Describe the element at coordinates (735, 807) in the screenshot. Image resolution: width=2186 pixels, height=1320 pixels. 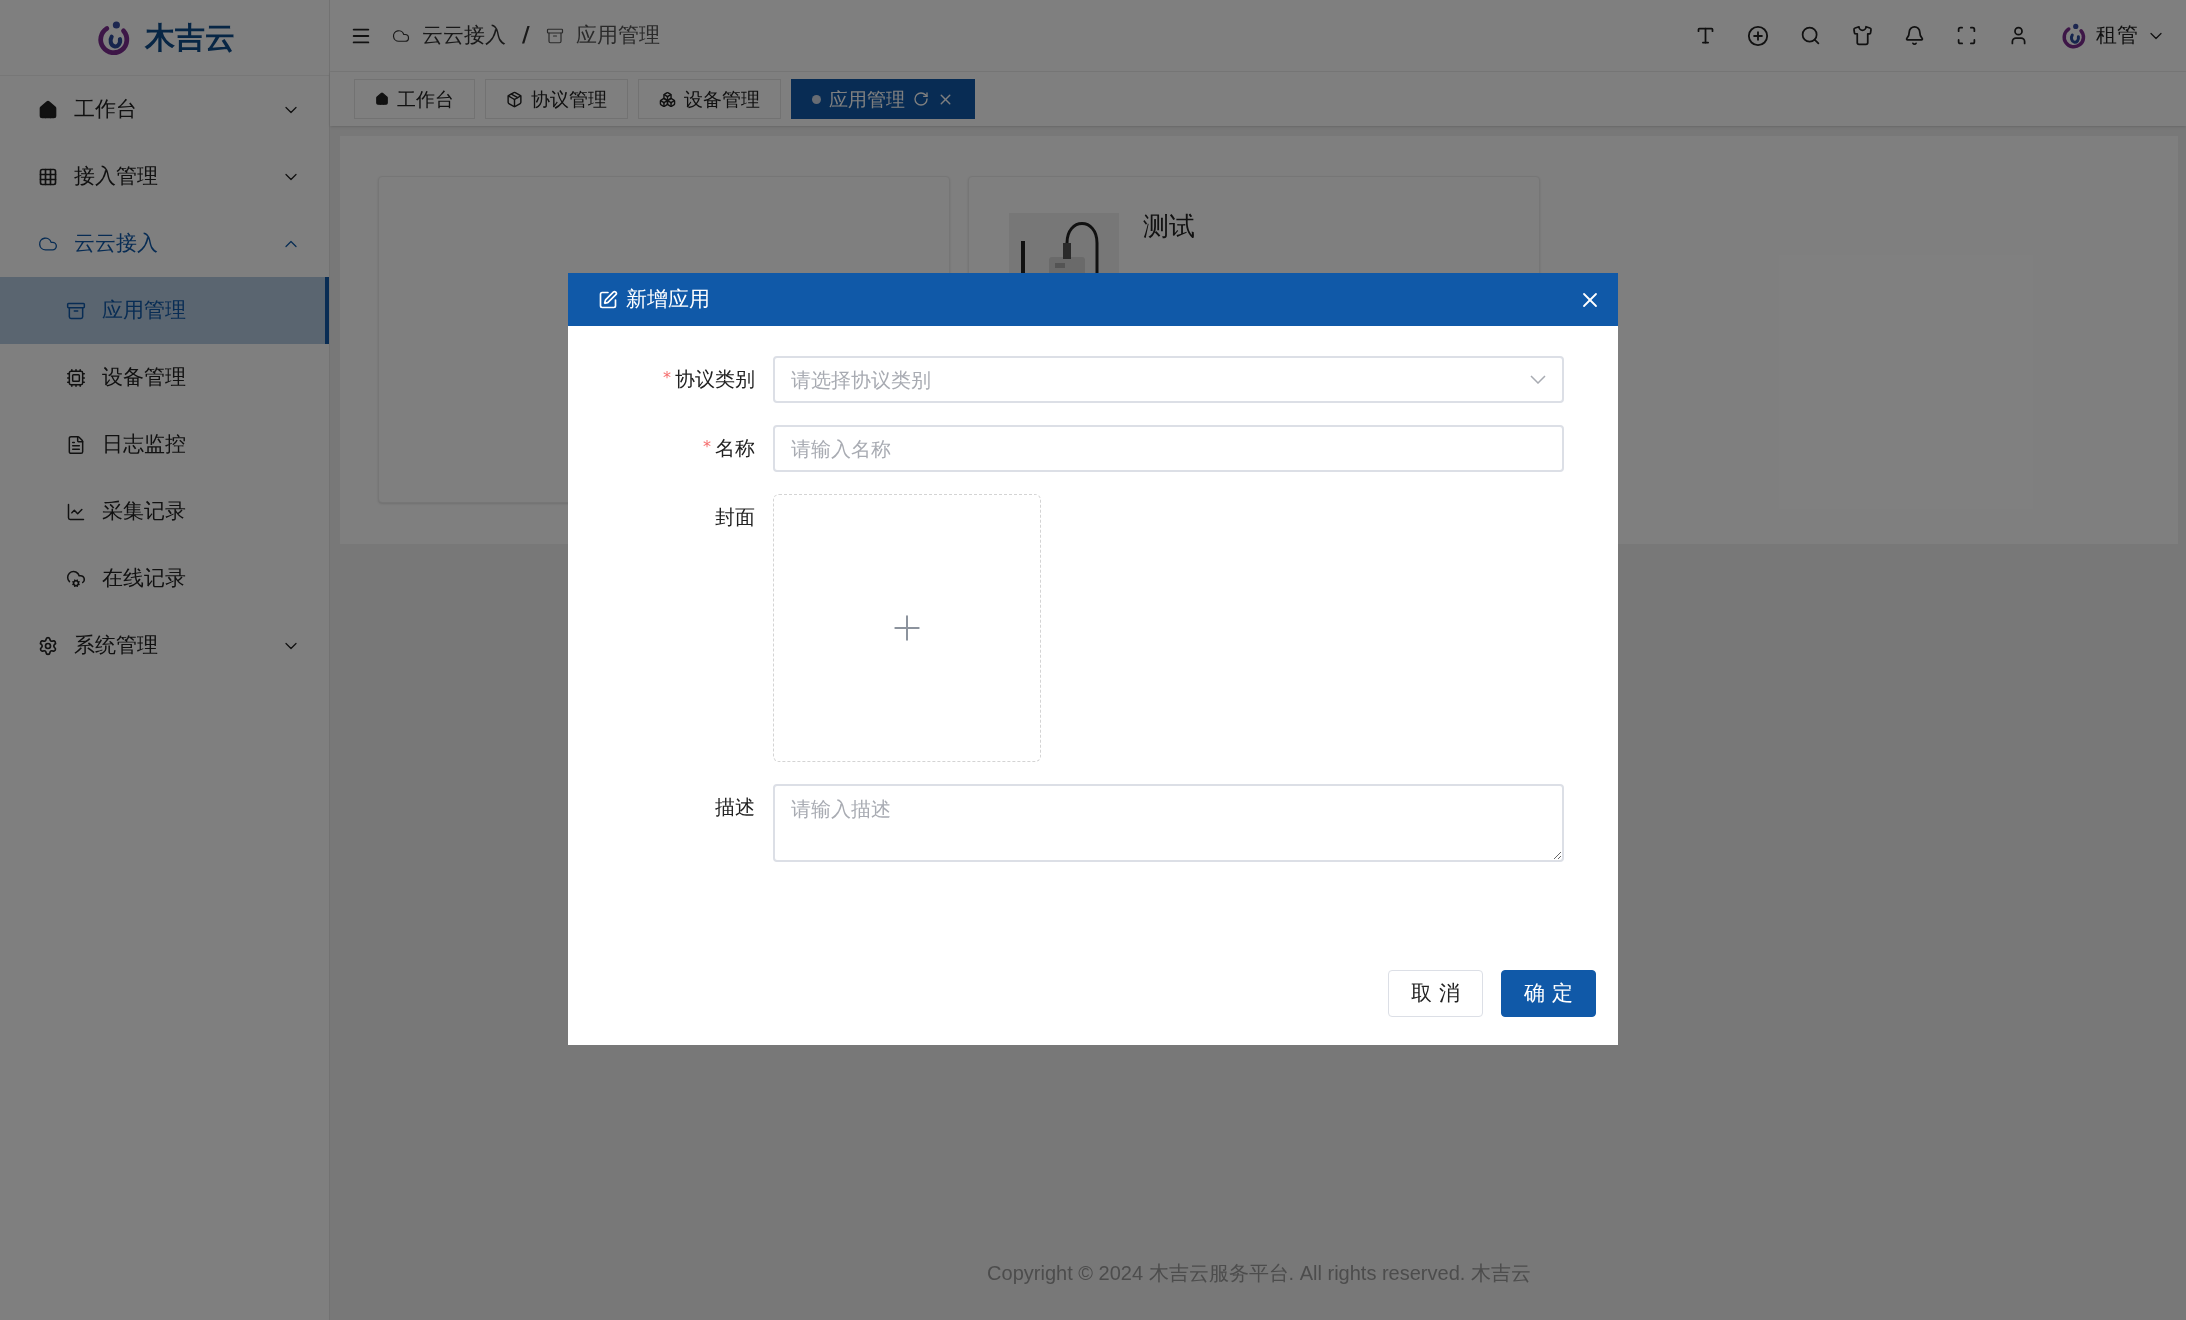
I see `field-label: 描述` at that location.